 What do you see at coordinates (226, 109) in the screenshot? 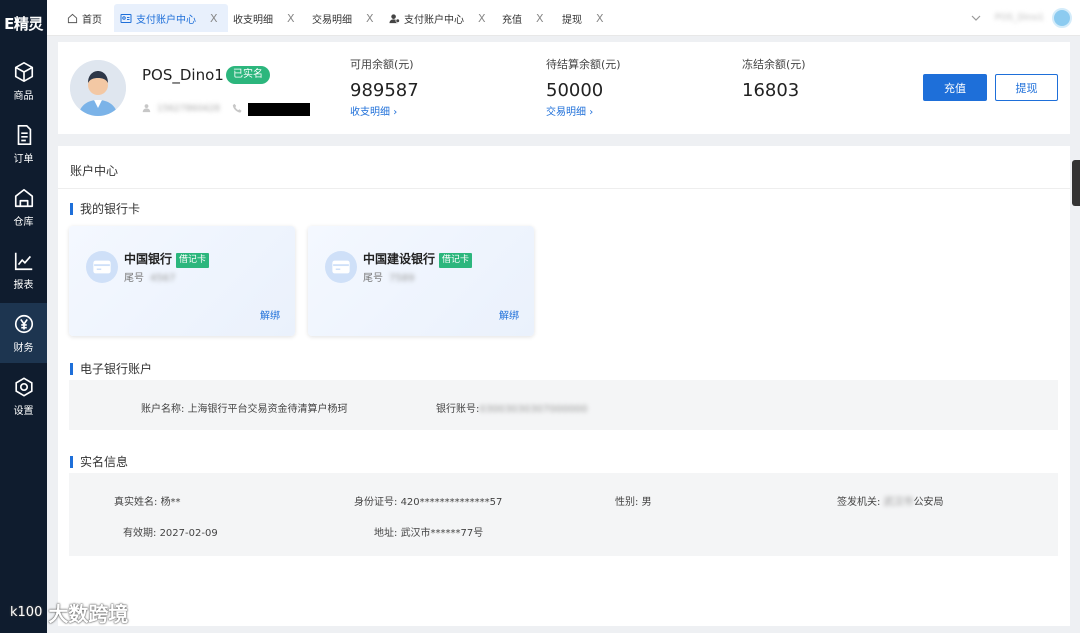
I see `account-contact: 15627860428` at bounding box center [226, 109].